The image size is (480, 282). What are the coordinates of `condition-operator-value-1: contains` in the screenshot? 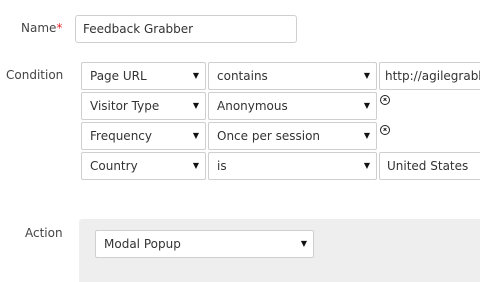 It's located at (242, 76).